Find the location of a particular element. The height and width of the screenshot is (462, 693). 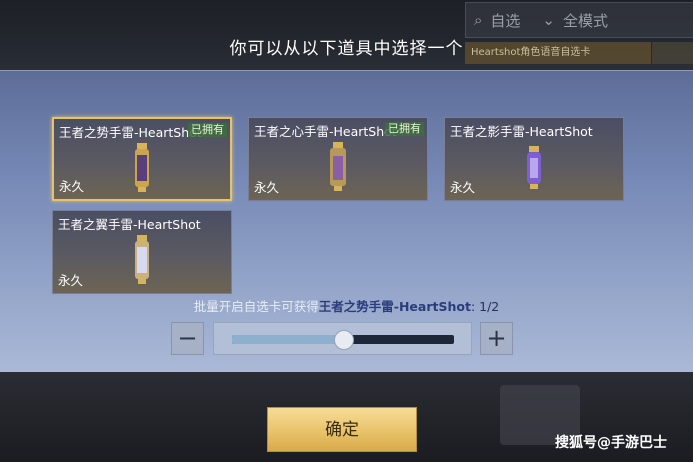

quantity-slider is located at coordinates (342, 338).